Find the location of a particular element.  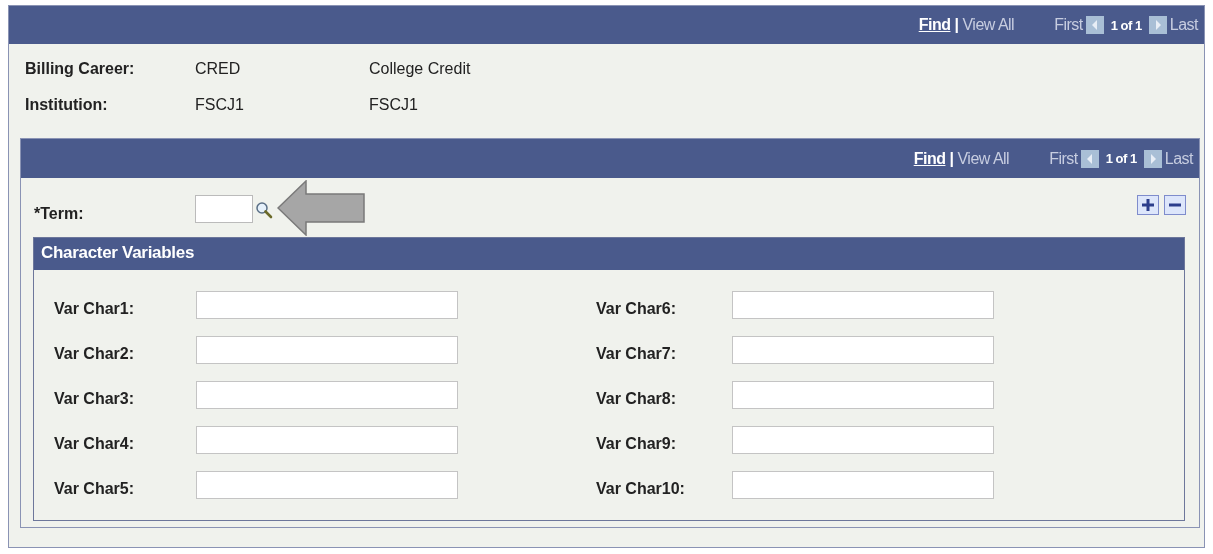

term-label: *Term: is located at coordinates (59, 213).